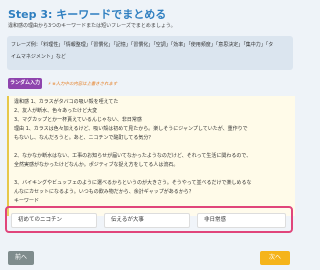 The width and height of the screenshot is (320, 270). Describe the element at coordinates (147, 220) in the screenshot. I see `keyword-field-2: 伝えるが大事` at that location.